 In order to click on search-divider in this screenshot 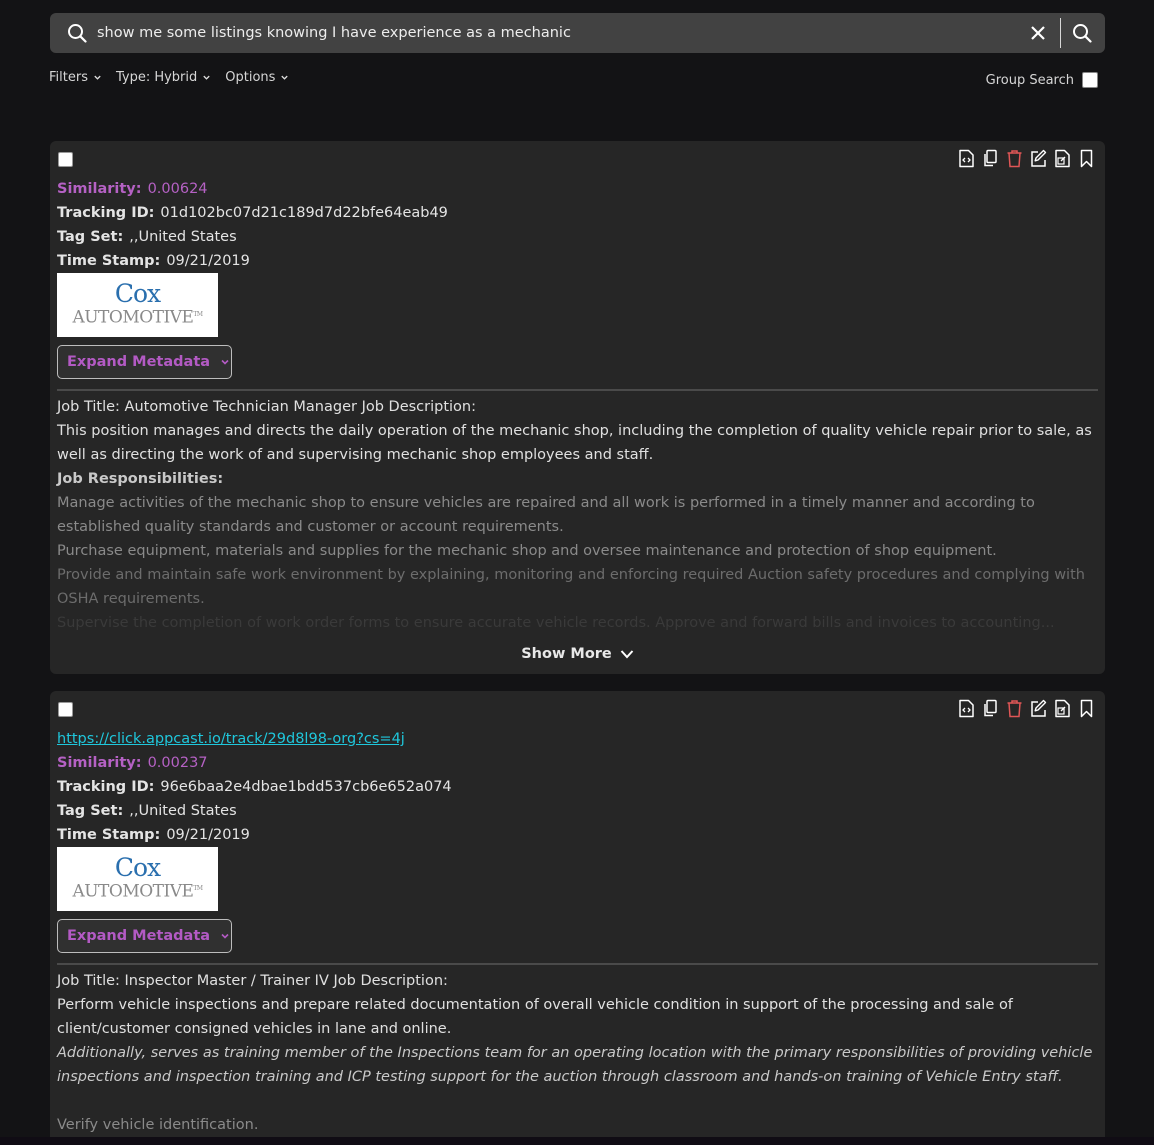, I will do `click(1060, 33)`.